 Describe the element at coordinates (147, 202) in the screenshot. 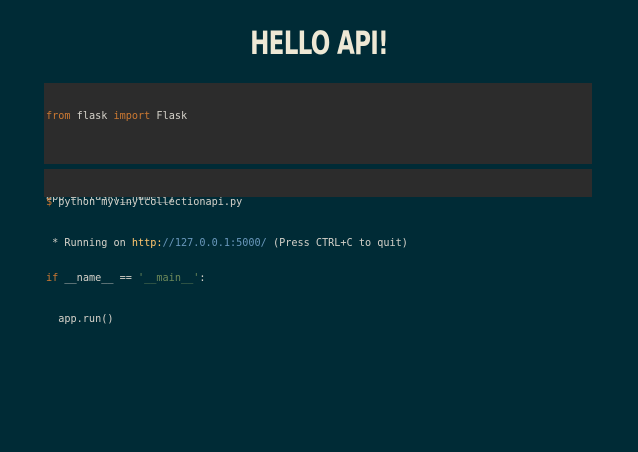

I see `shell-command: python myvinylcollectionapi.py` at that location.